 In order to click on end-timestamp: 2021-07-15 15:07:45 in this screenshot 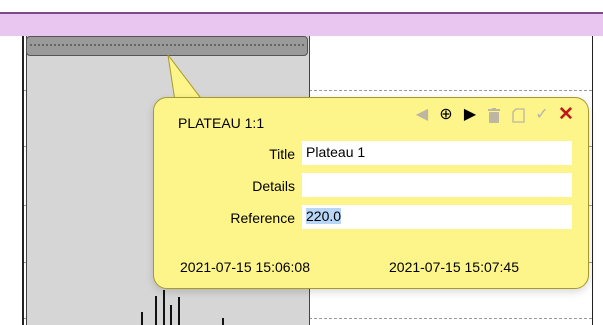, I will do `click(454, 267)`.